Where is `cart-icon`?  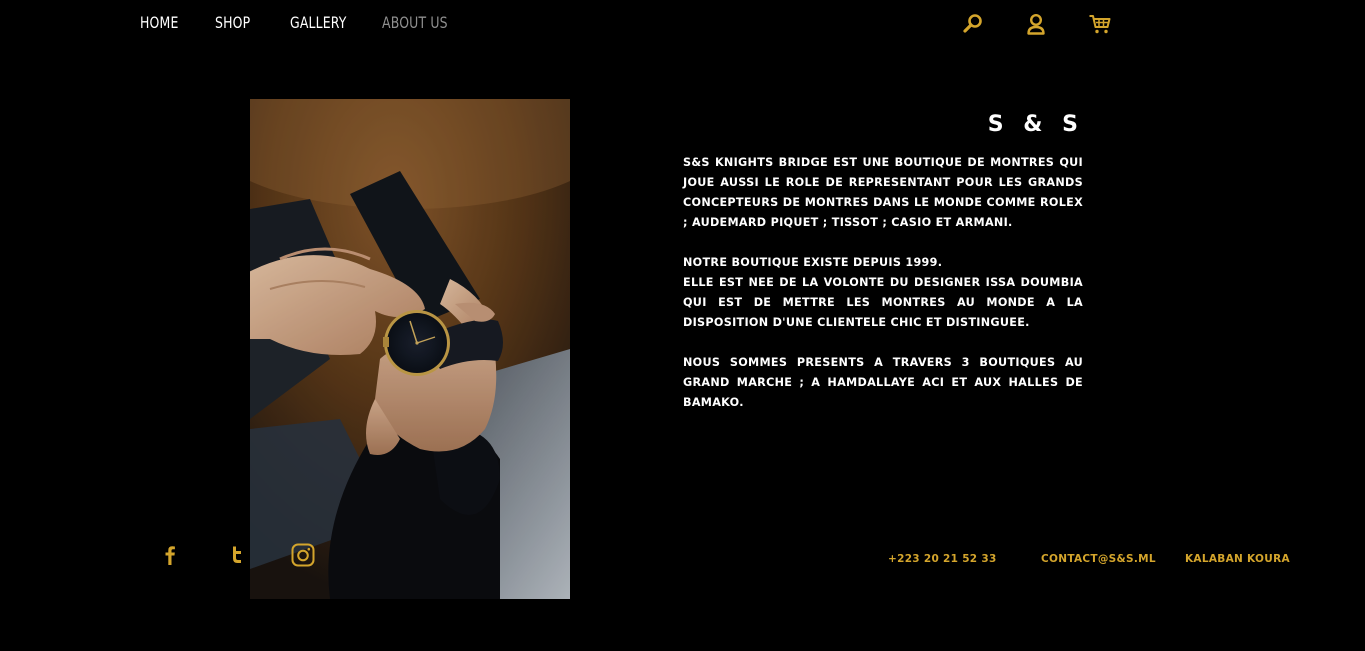 cart-icon is located at coordinates (1100, 24).